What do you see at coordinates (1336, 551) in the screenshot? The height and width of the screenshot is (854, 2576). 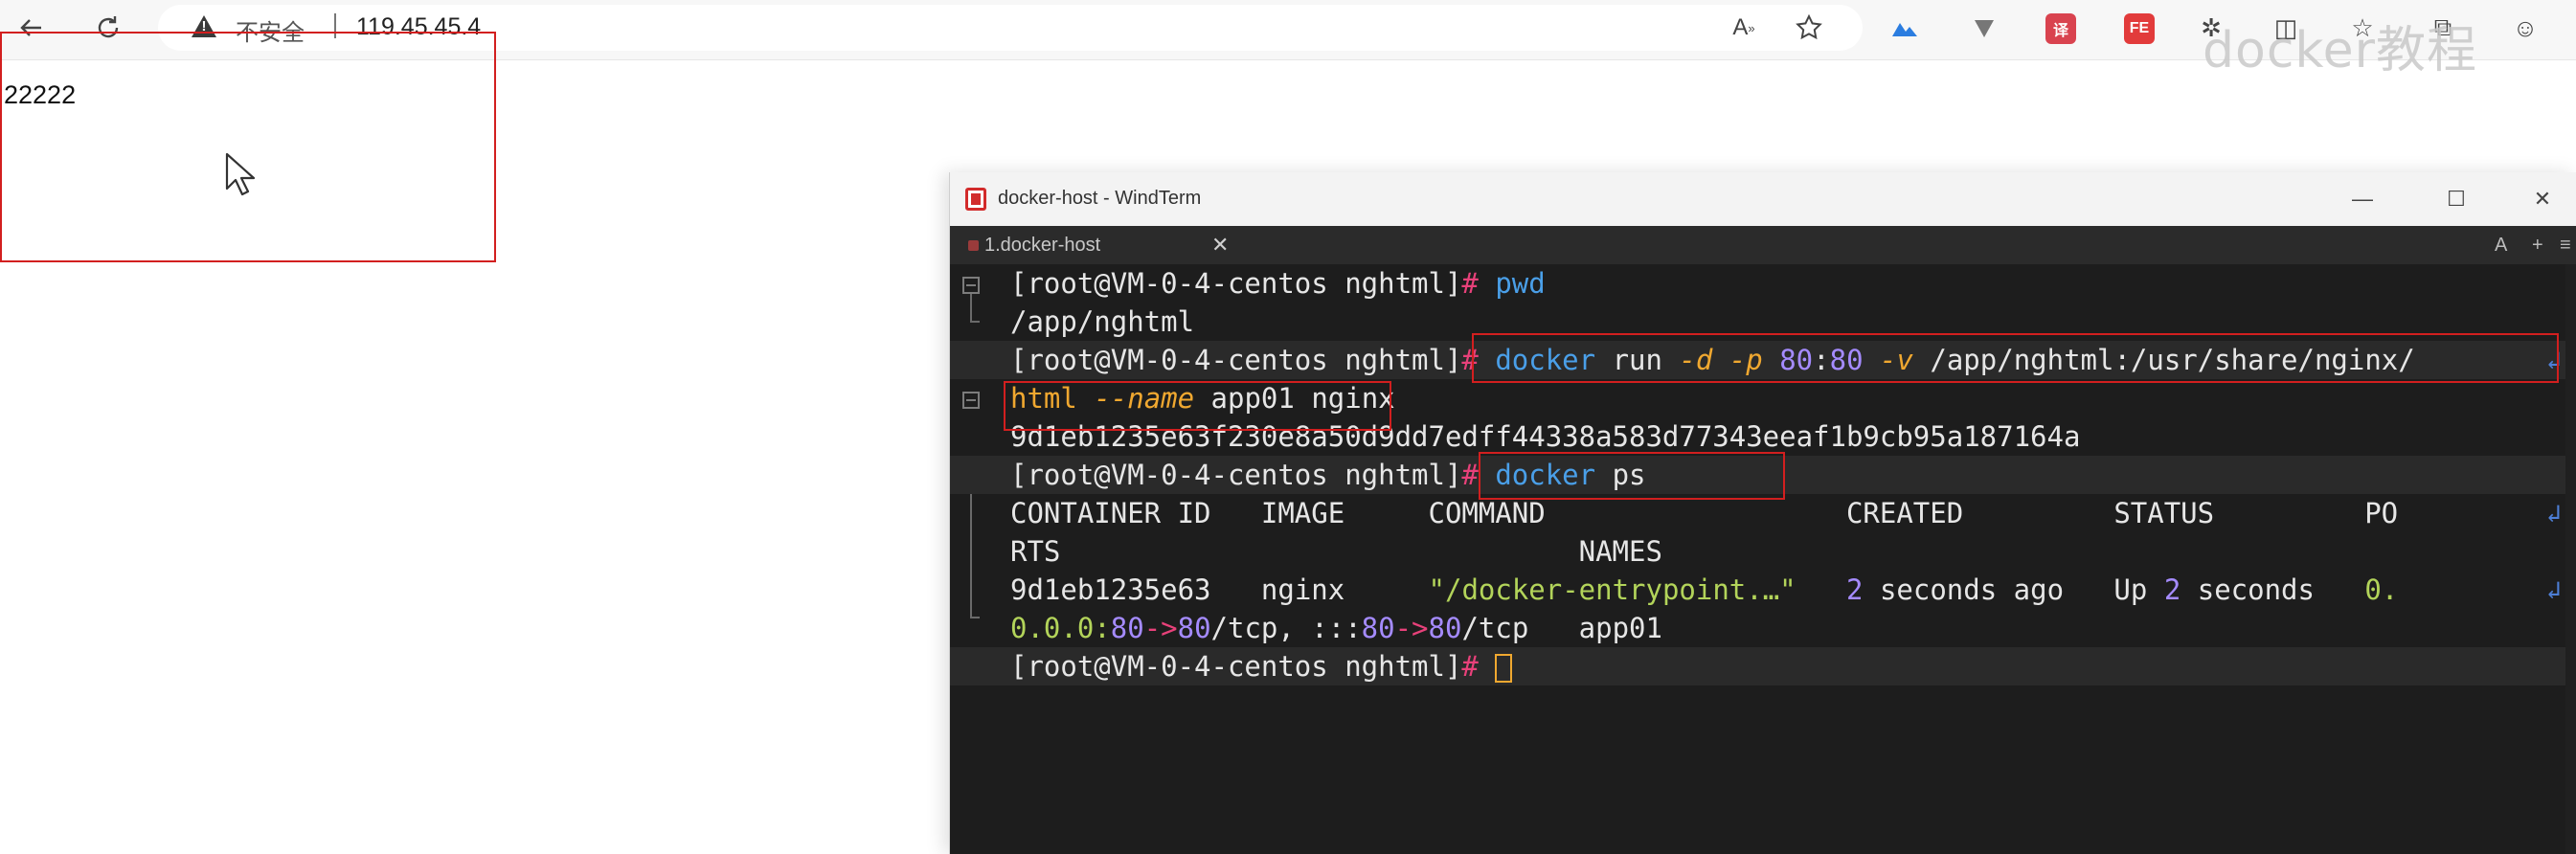 I see `terminal-line: RTS NAMES` at bounding box center [1336, 551].